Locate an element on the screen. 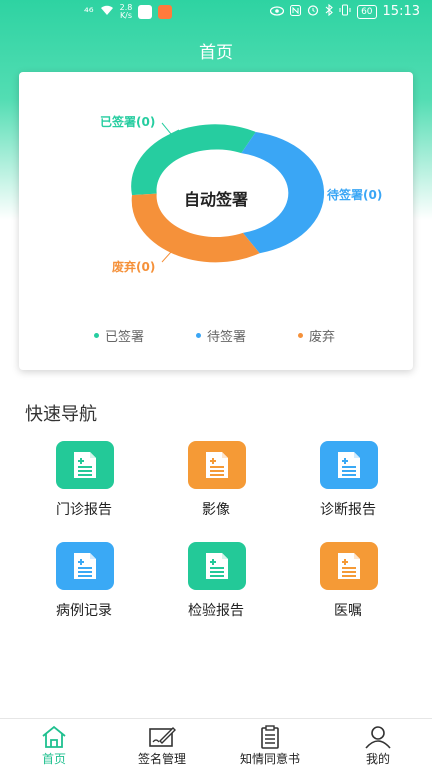 Image resolution: width=432 pixels, height=769 pixels. legend-item-signed: 已签署 is located at coordinates (119, 335).